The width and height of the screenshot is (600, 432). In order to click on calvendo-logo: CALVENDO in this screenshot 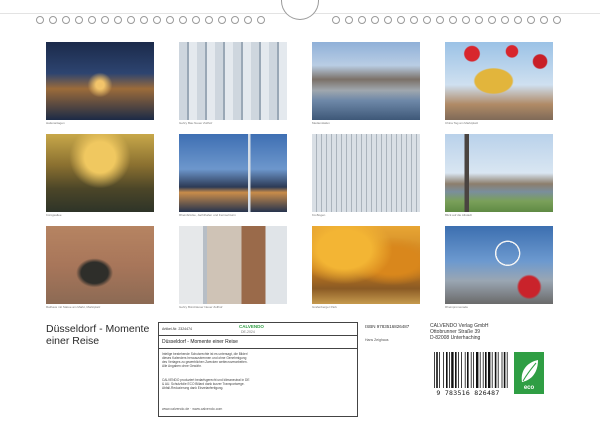, I will do `click(251, 326)`.